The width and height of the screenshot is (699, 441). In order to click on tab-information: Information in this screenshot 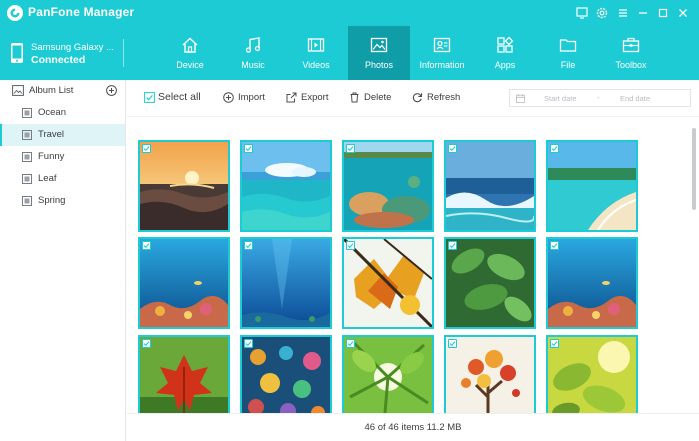, I will do `click(442, 53)`.